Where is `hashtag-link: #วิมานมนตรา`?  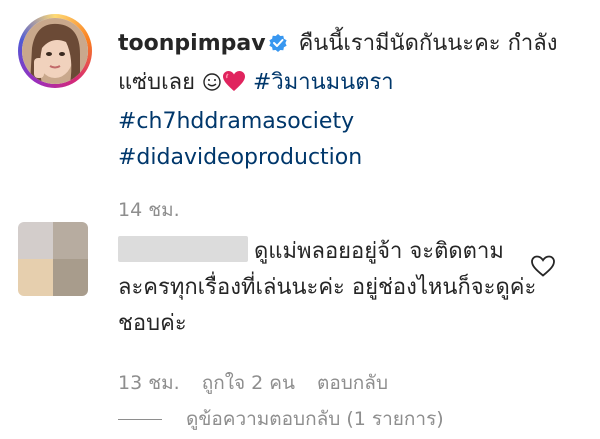
hashtag-link: #วิมานมนตรา is located at coordinates (323, 82).